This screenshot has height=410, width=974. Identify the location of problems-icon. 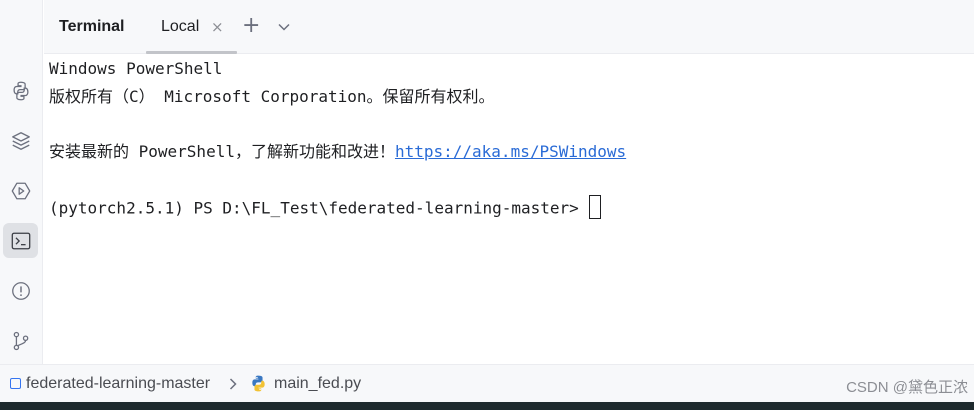
(20, 290).